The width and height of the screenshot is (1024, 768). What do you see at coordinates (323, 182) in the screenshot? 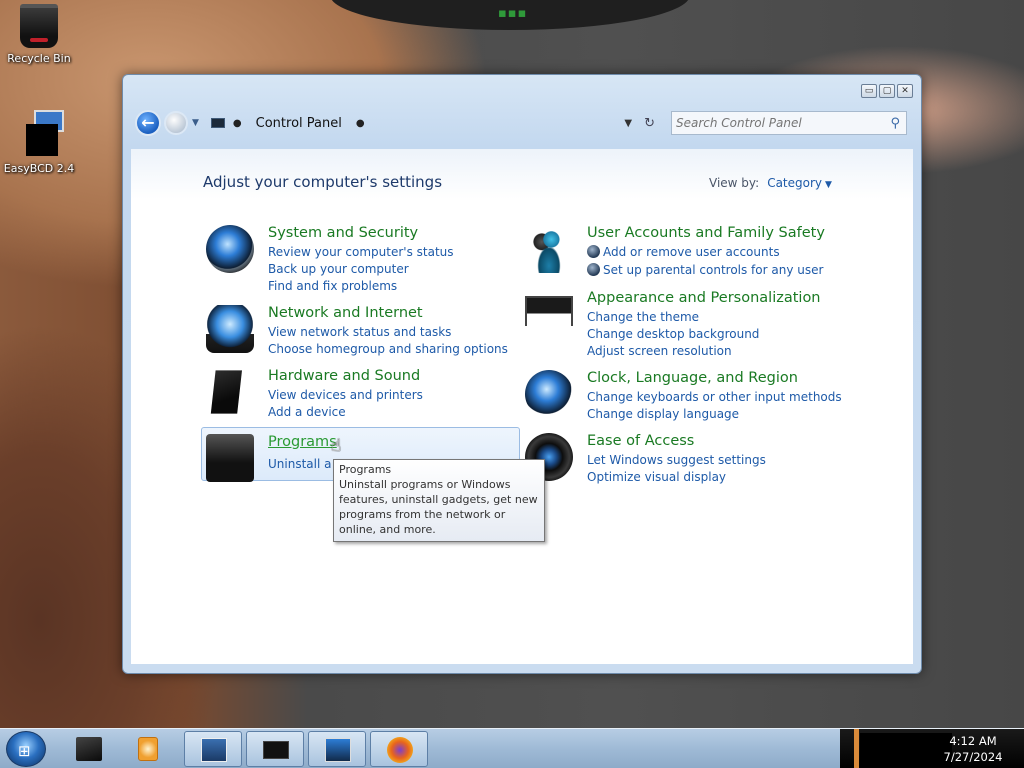
I see `page-title: Adjust your computer's settings` at bounding box center [323, 182].